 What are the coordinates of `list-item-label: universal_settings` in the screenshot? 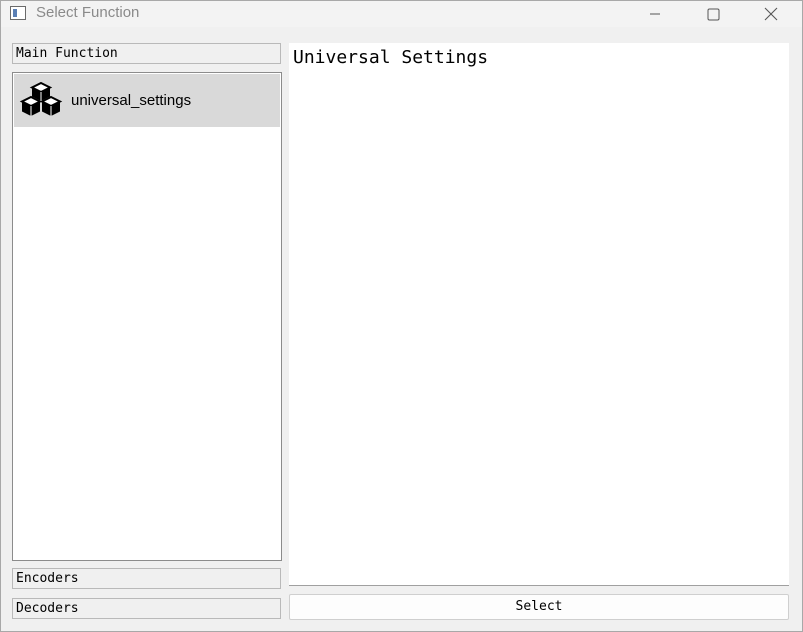 It's located at (131, 100).